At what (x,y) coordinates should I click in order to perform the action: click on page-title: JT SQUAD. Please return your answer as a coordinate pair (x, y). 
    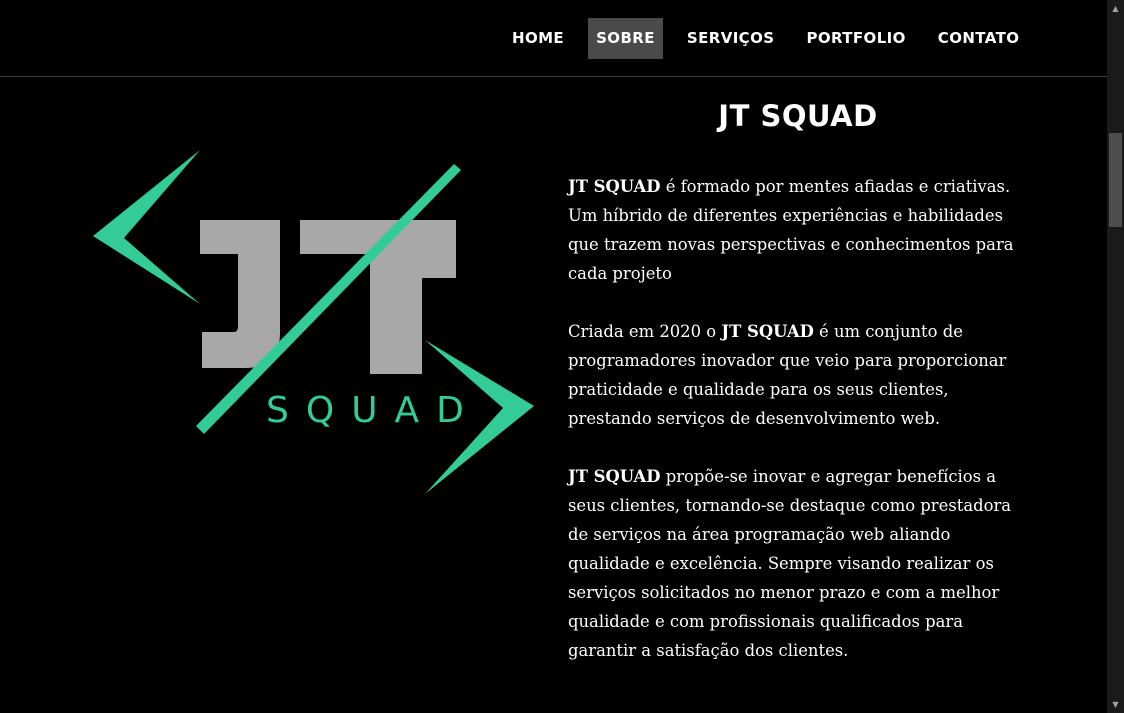
    Looking at the image, I should click on (798, 116).